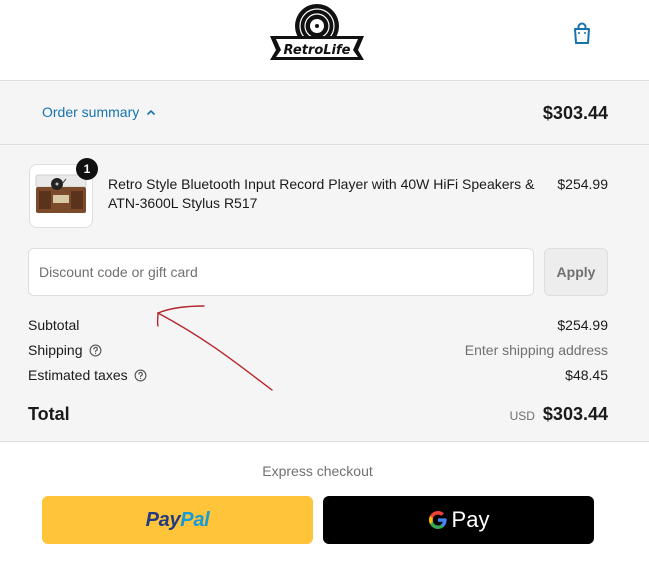 This screenshot has width=649, height=562. I want to click on shipping-label: Shipping, so click(55, 350).